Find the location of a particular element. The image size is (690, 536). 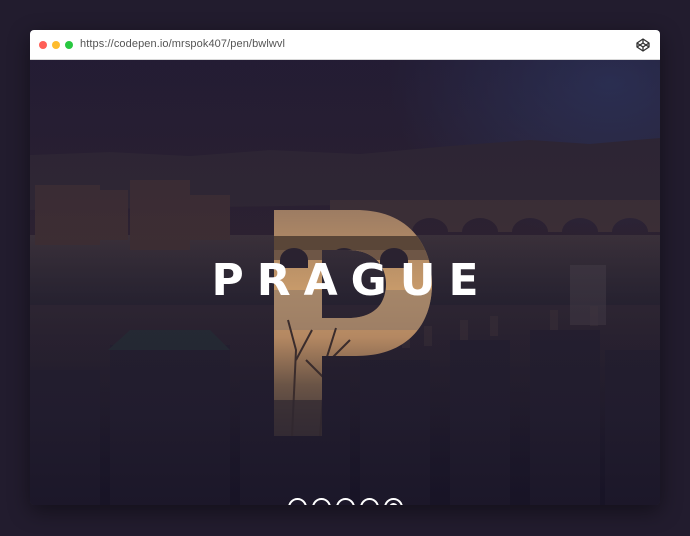

minimize-dot is located at coordinates (56, 45).